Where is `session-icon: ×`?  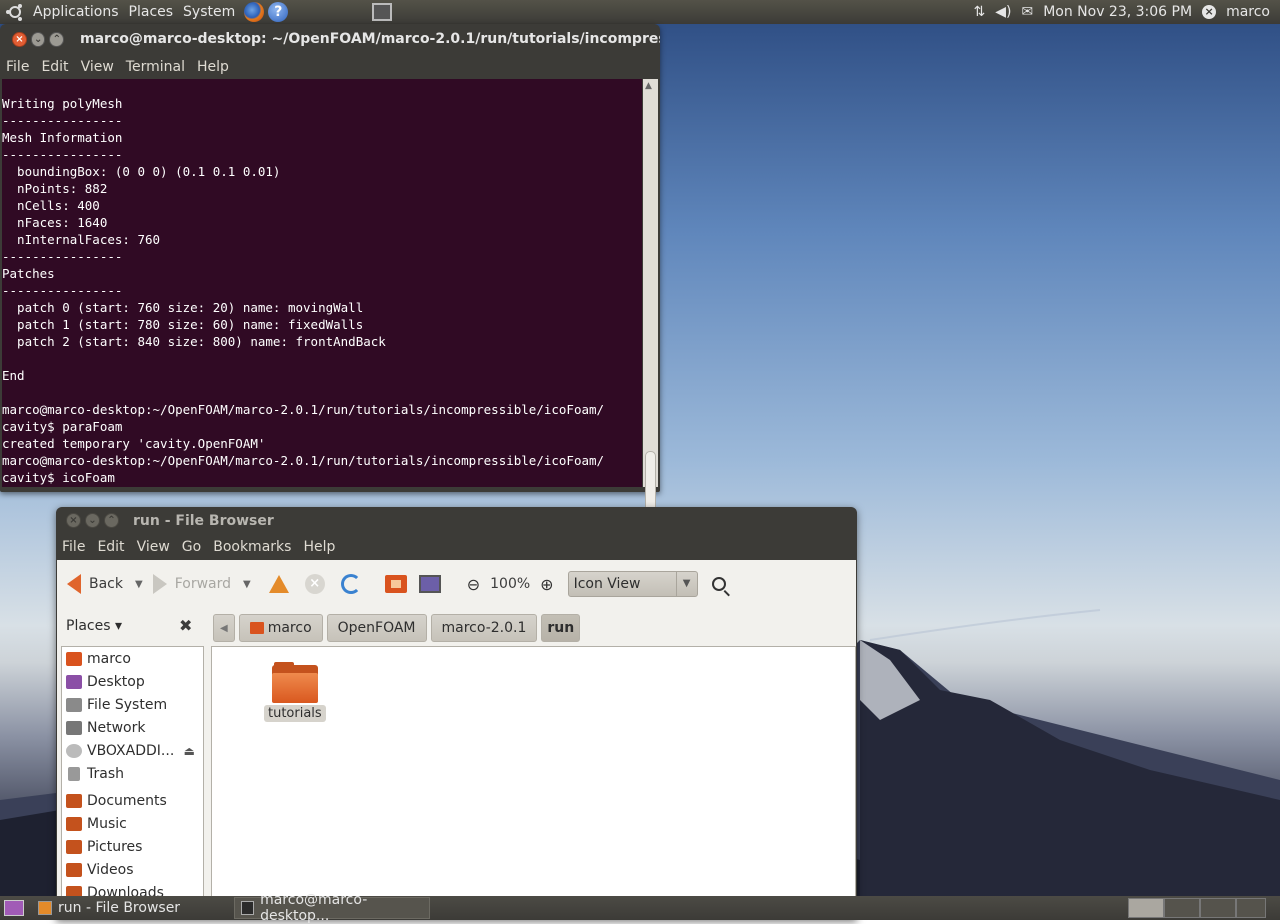 session-icon: × is located at coordinates (1209, 12).